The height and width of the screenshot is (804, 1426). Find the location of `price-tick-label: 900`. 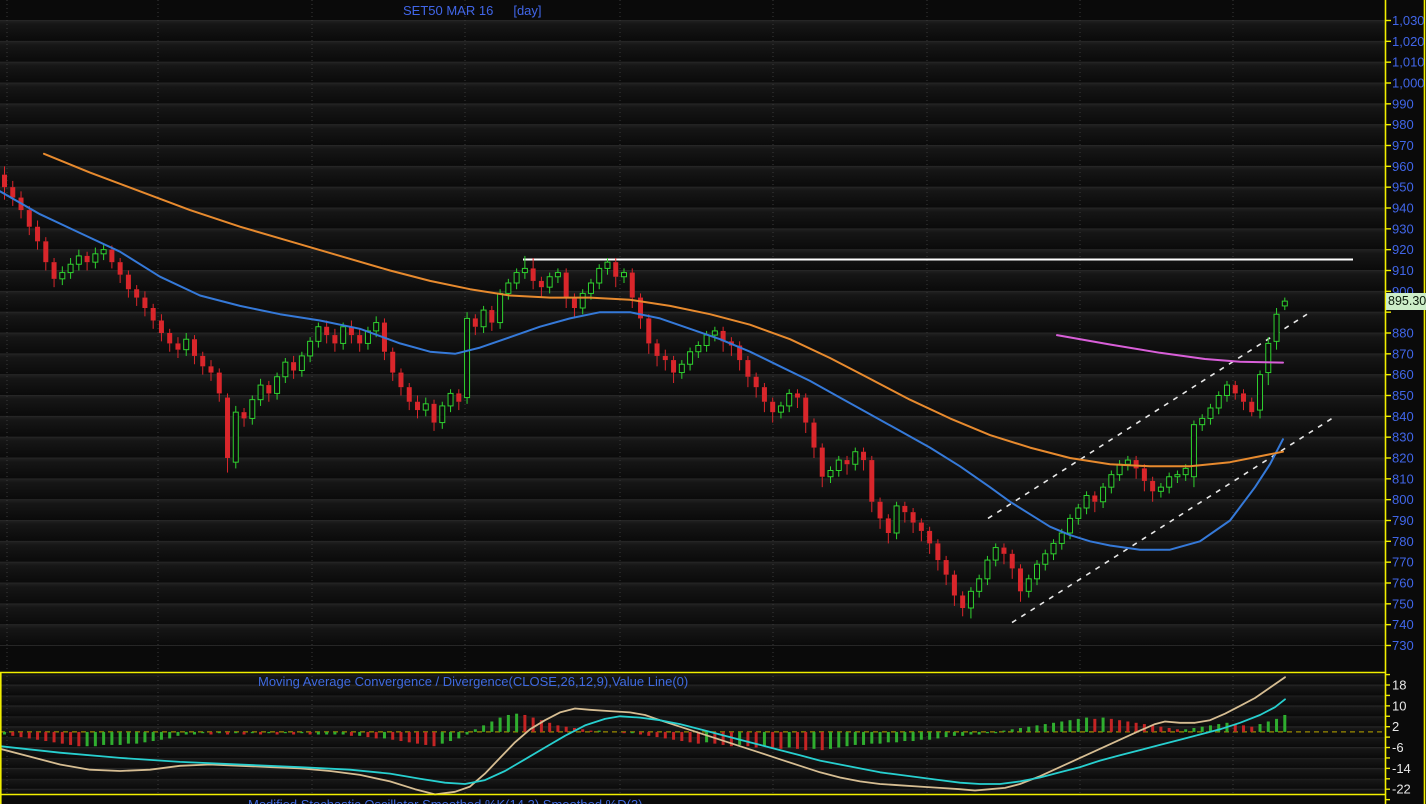

price-tick-label: 900 is located at coordinates (1403, 291).